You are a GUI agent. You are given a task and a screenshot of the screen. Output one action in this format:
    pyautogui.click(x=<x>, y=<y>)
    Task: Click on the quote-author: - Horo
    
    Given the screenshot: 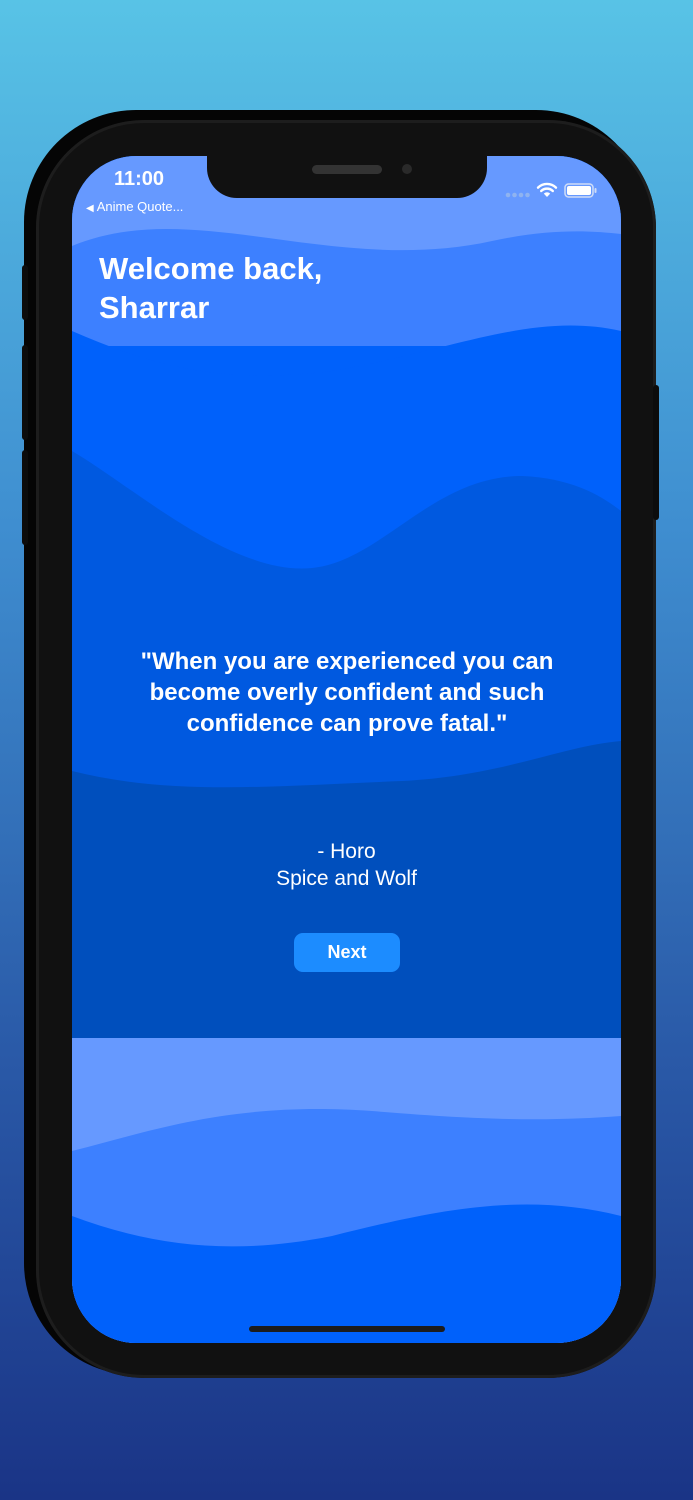 What is the action you would take?
    pyautogui.click(x=346, y=851)
    